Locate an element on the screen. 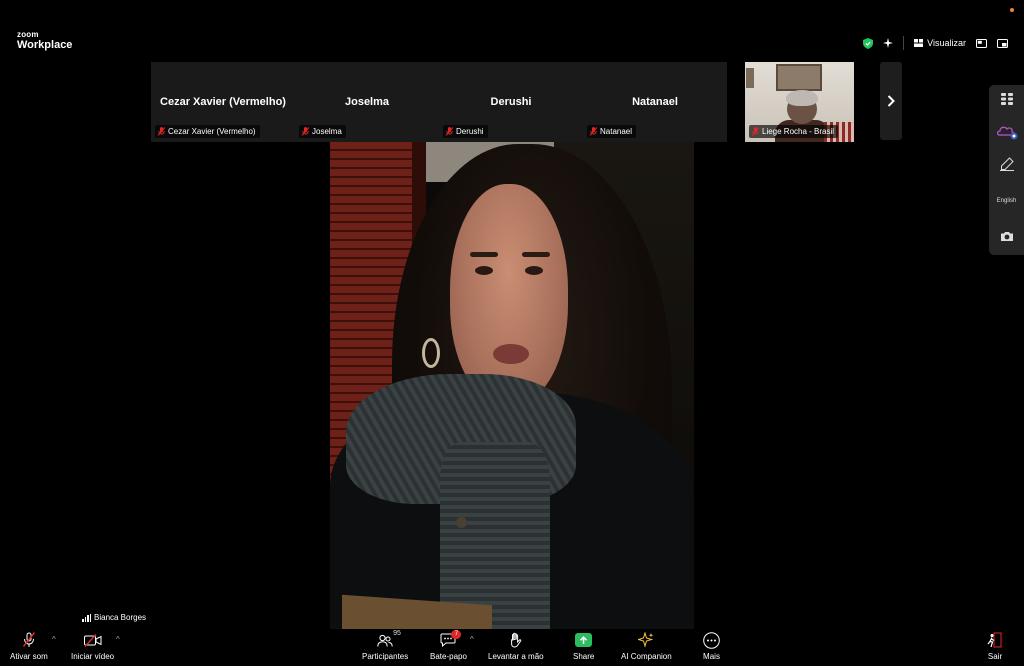  more-button: Mais is located at coordinates (711, 646).